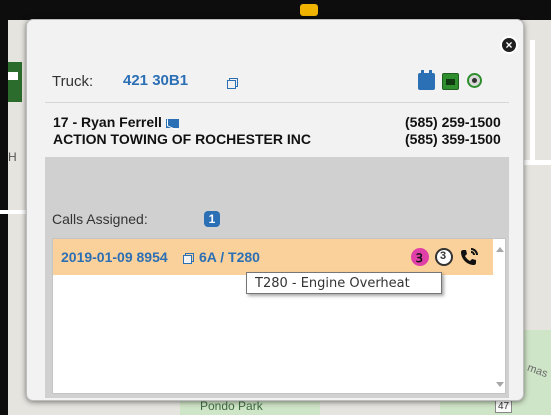  I want to click on call-code: 6A / T280, so click(229, 257).